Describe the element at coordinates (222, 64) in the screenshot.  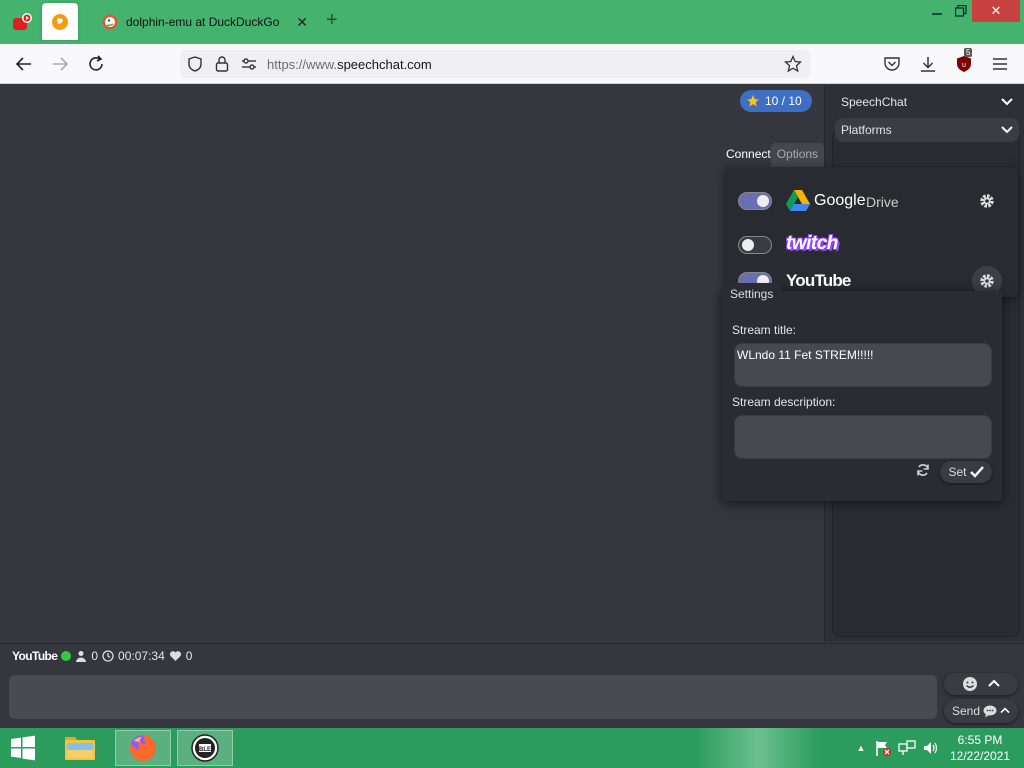
I see `lock-icon` at that location.